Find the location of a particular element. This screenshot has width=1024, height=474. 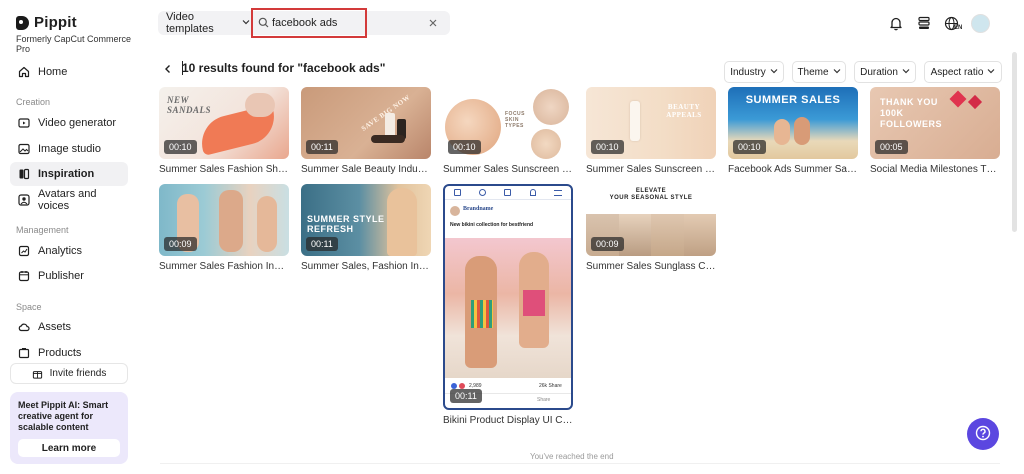

user-avatar is located at coordinates (980, 23).